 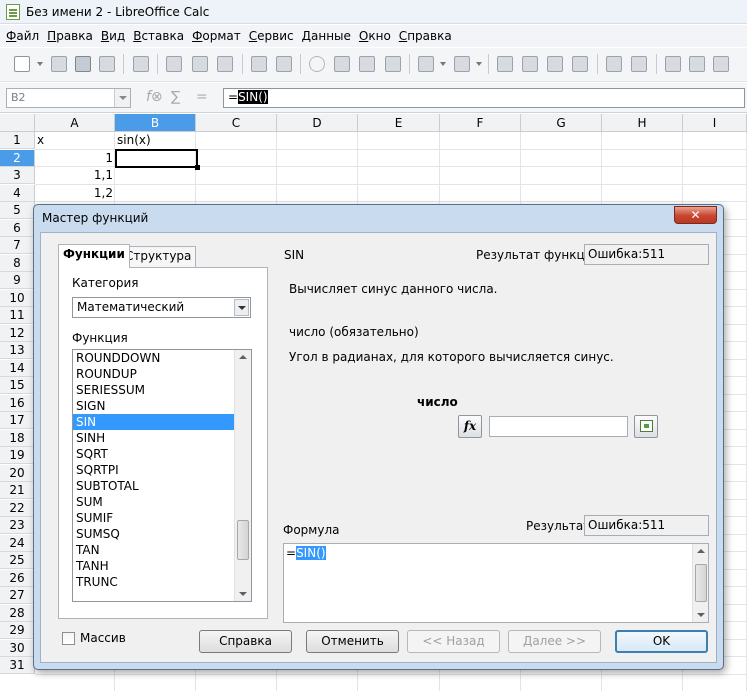 What do you see at coordinates (462, 64) in the screenshot?
I see `redo-icon` at bounding box center [462, 64].